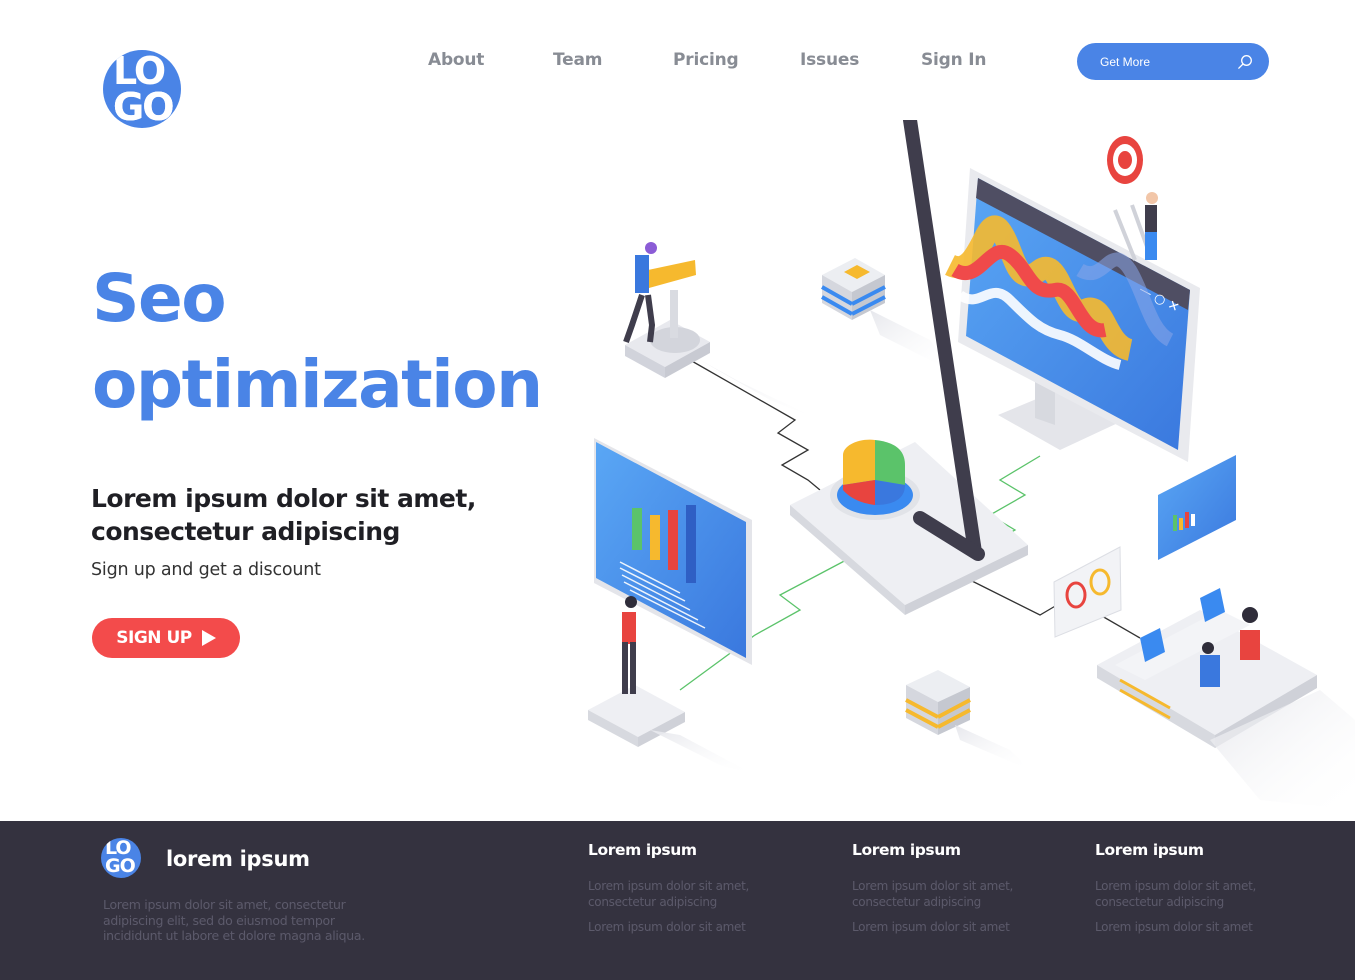  What do you see at coordinates (1072, 315) in the screenshot?
I see `analytics-monitor: — ○ ✕` at bounding box center [1072, 315].